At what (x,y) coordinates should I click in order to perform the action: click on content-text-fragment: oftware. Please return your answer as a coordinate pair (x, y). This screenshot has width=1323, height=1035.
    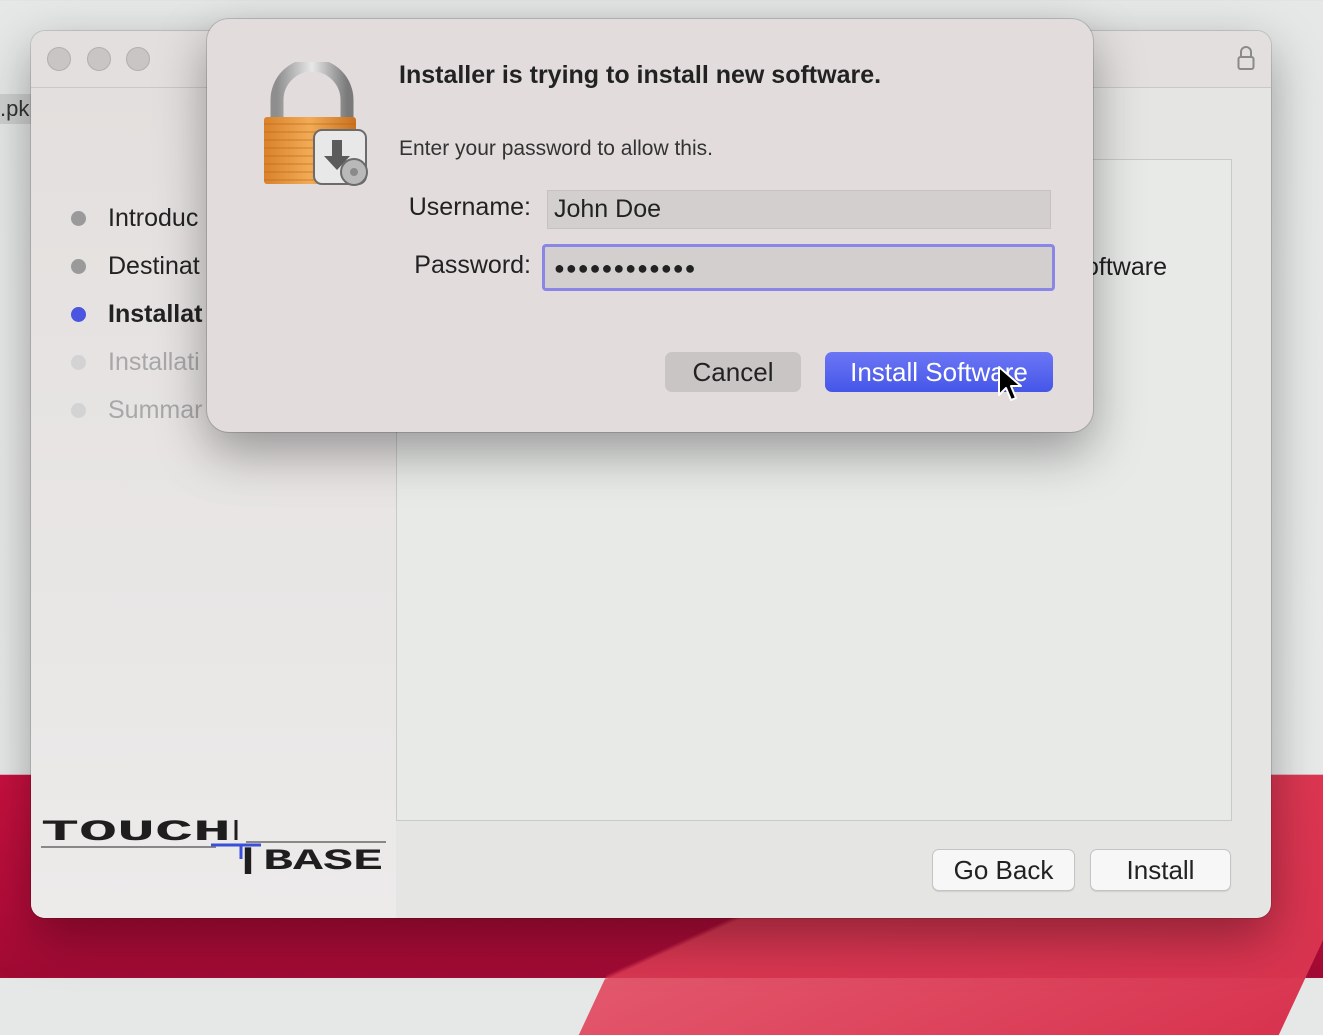
    Looking at the image, I should click on (1126, 267).